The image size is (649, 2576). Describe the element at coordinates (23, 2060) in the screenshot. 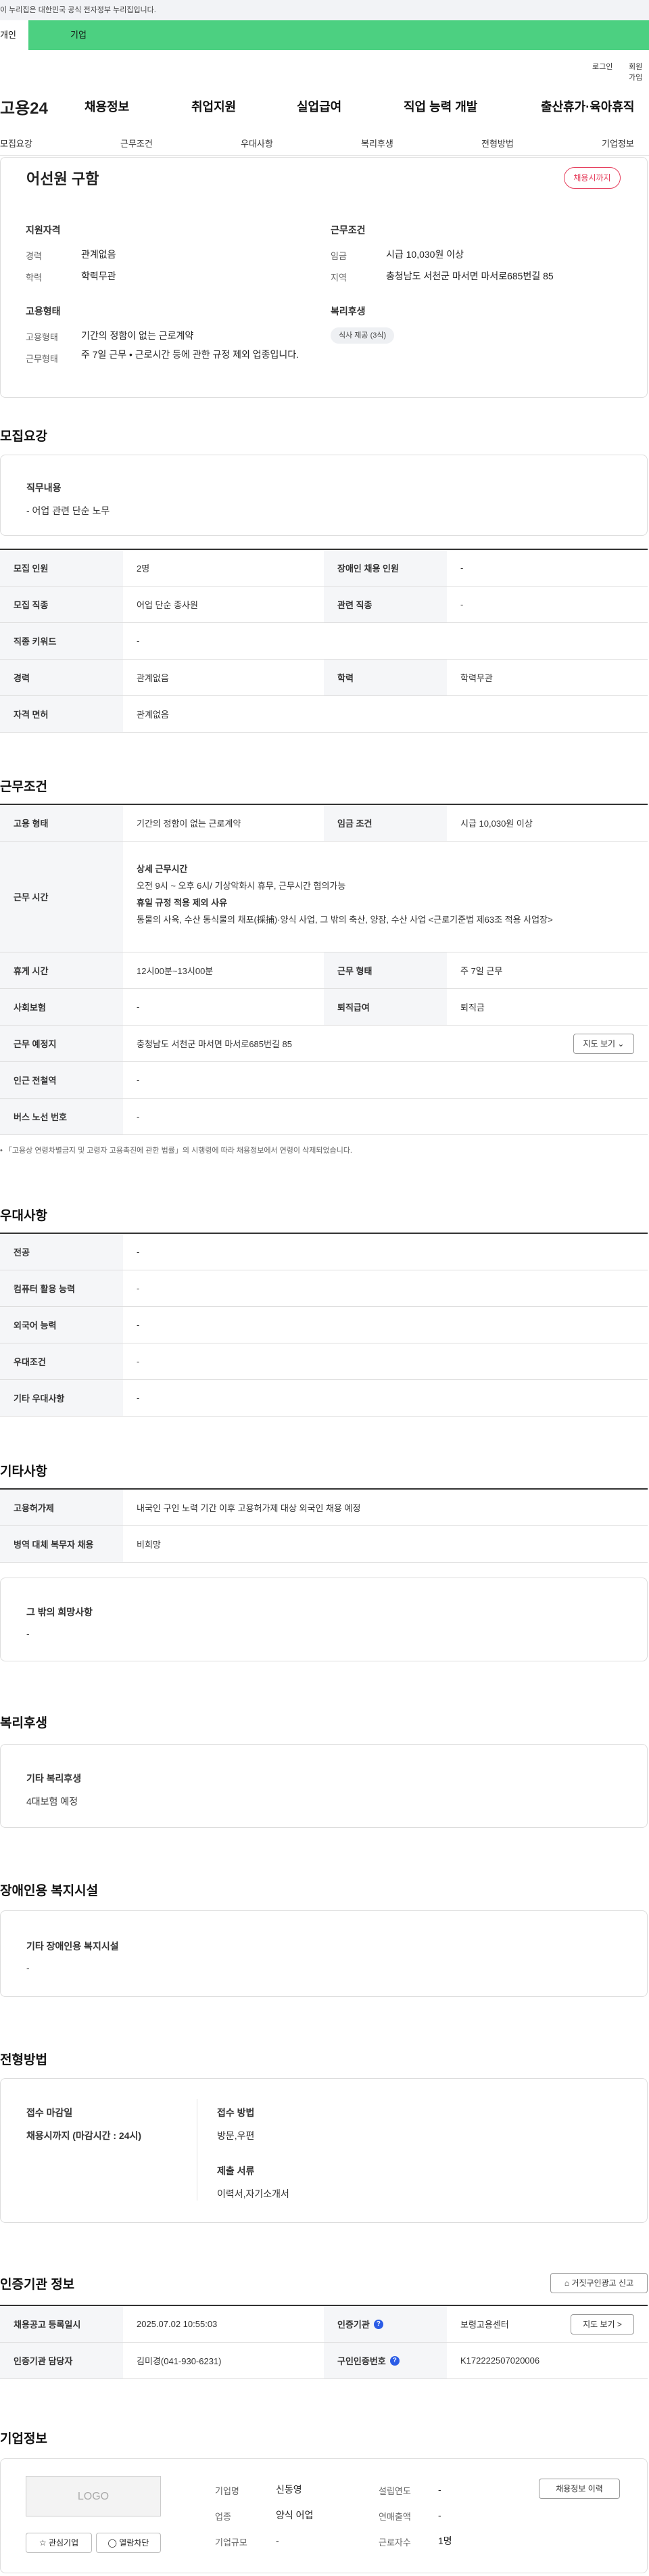

I see `process-heading: 전형방법` at that location.